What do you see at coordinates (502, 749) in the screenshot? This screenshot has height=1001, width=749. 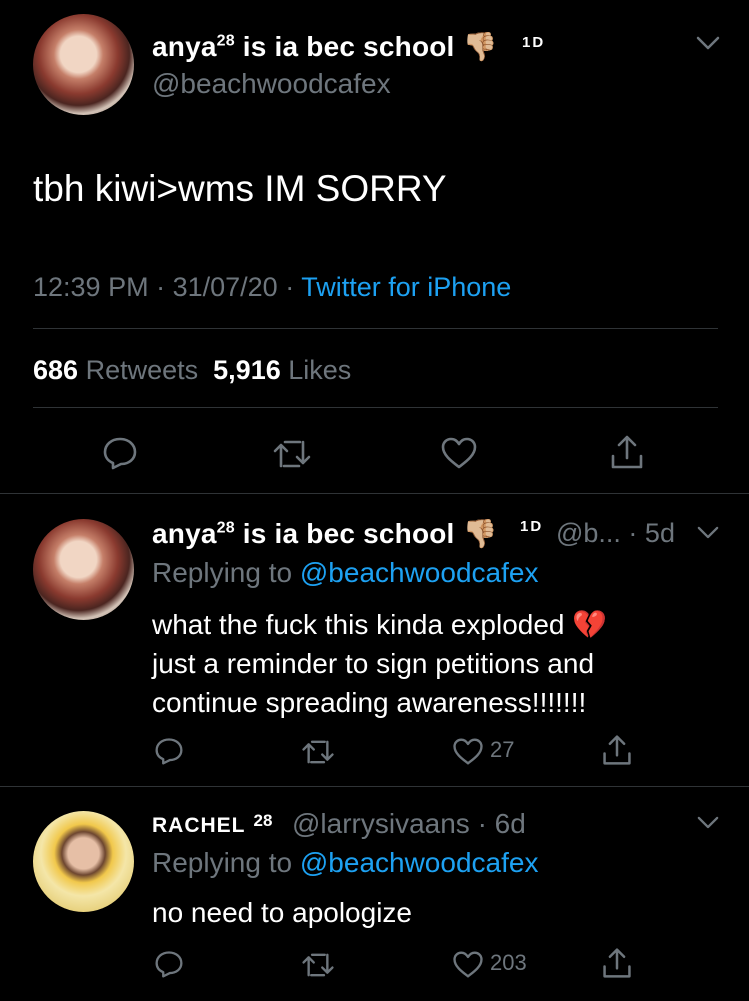 I see `like-count: 27` at bounding box center [502, 749].